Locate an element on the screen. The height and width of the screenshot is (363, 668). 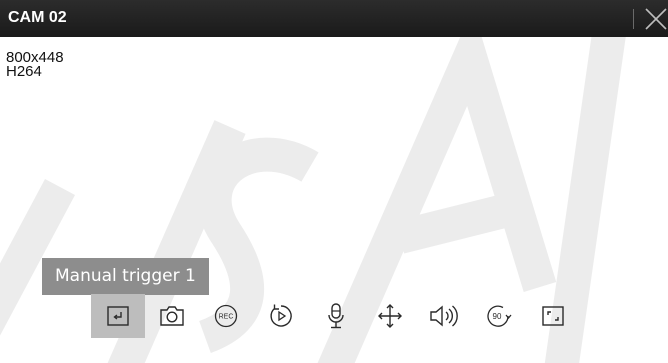
rotate-label: 90 is located at coordinates (497, 316).